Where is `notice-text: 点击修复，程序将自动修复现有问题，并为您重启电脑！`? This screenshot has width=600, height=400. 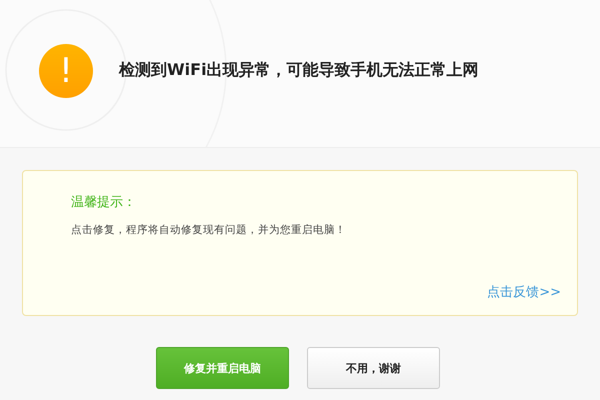 notice-text: 点击修复，程序将自动修复现有问题，并为您重启电脑！ is located at coordinates (209, 230).